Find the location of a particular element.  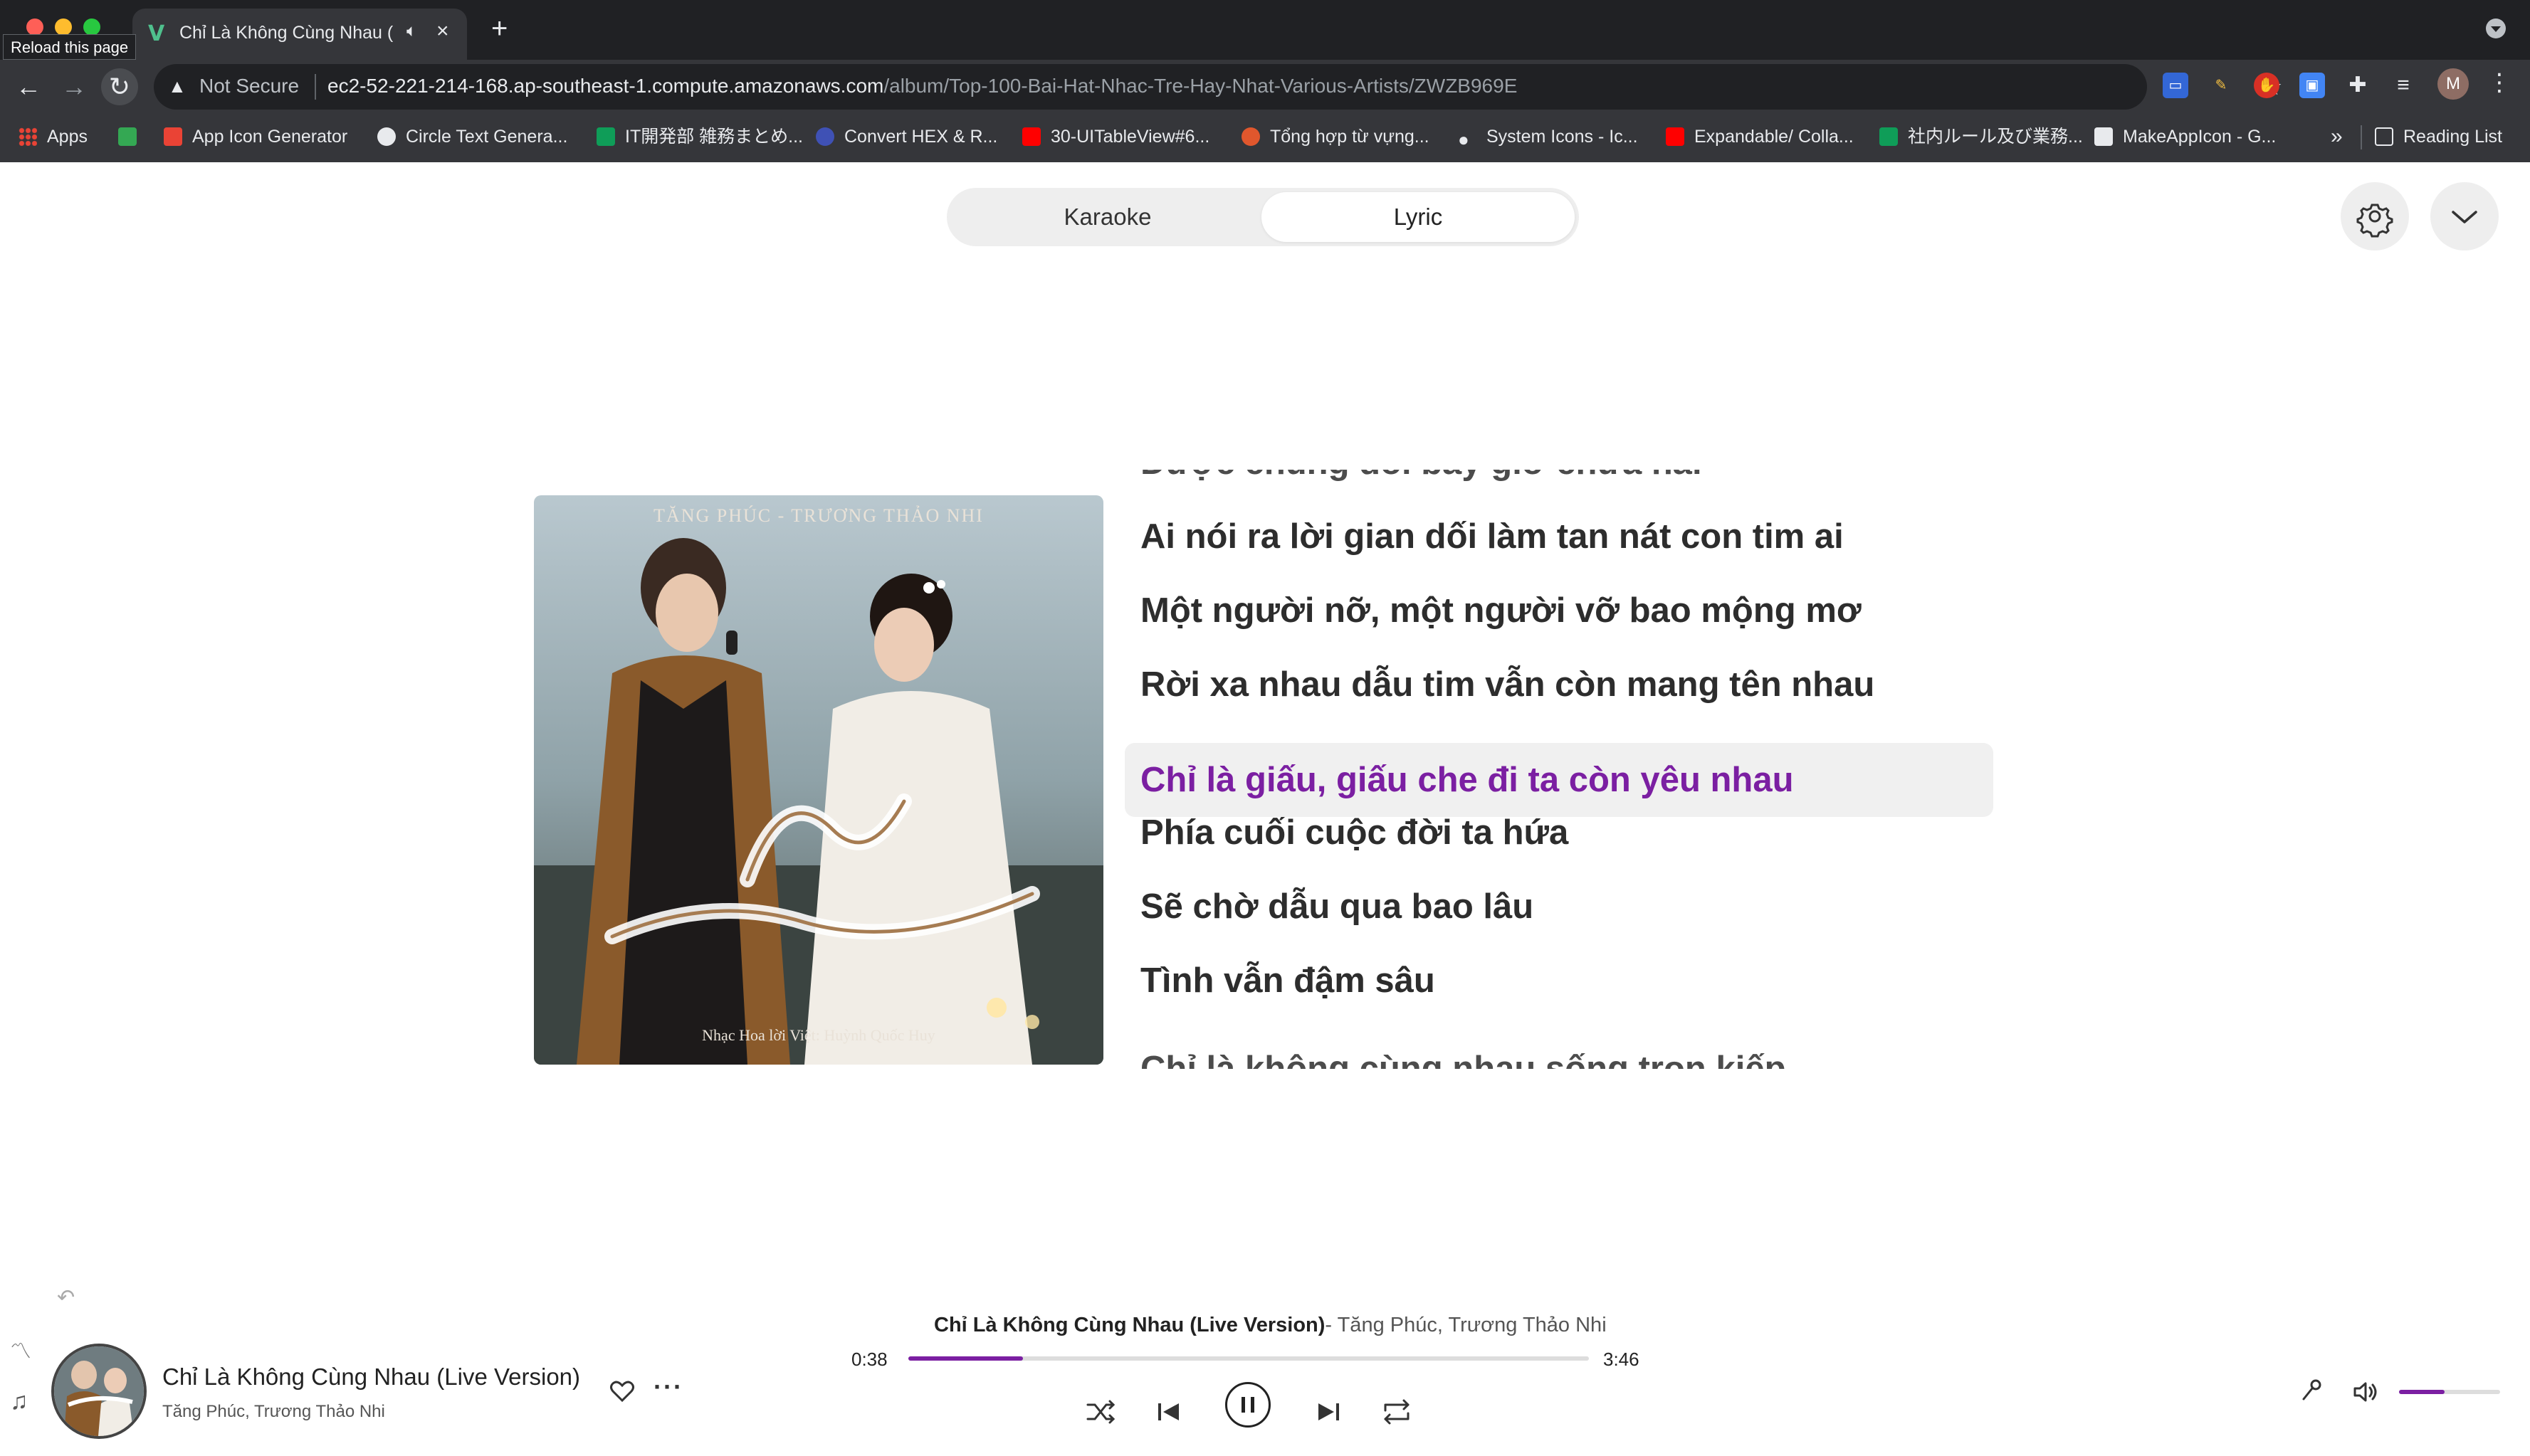

lyric-line: Một người nỡ, một người vỡ bao mộng mơ is located at coordinates (1559, 611).